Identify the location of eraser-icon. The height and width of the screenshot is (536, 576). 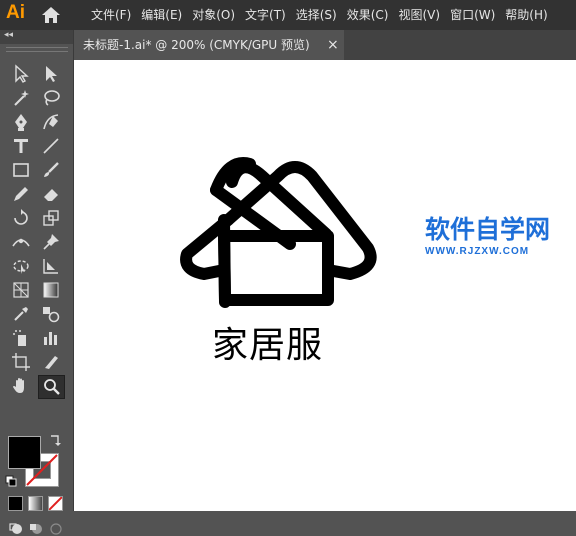
(51, 195).